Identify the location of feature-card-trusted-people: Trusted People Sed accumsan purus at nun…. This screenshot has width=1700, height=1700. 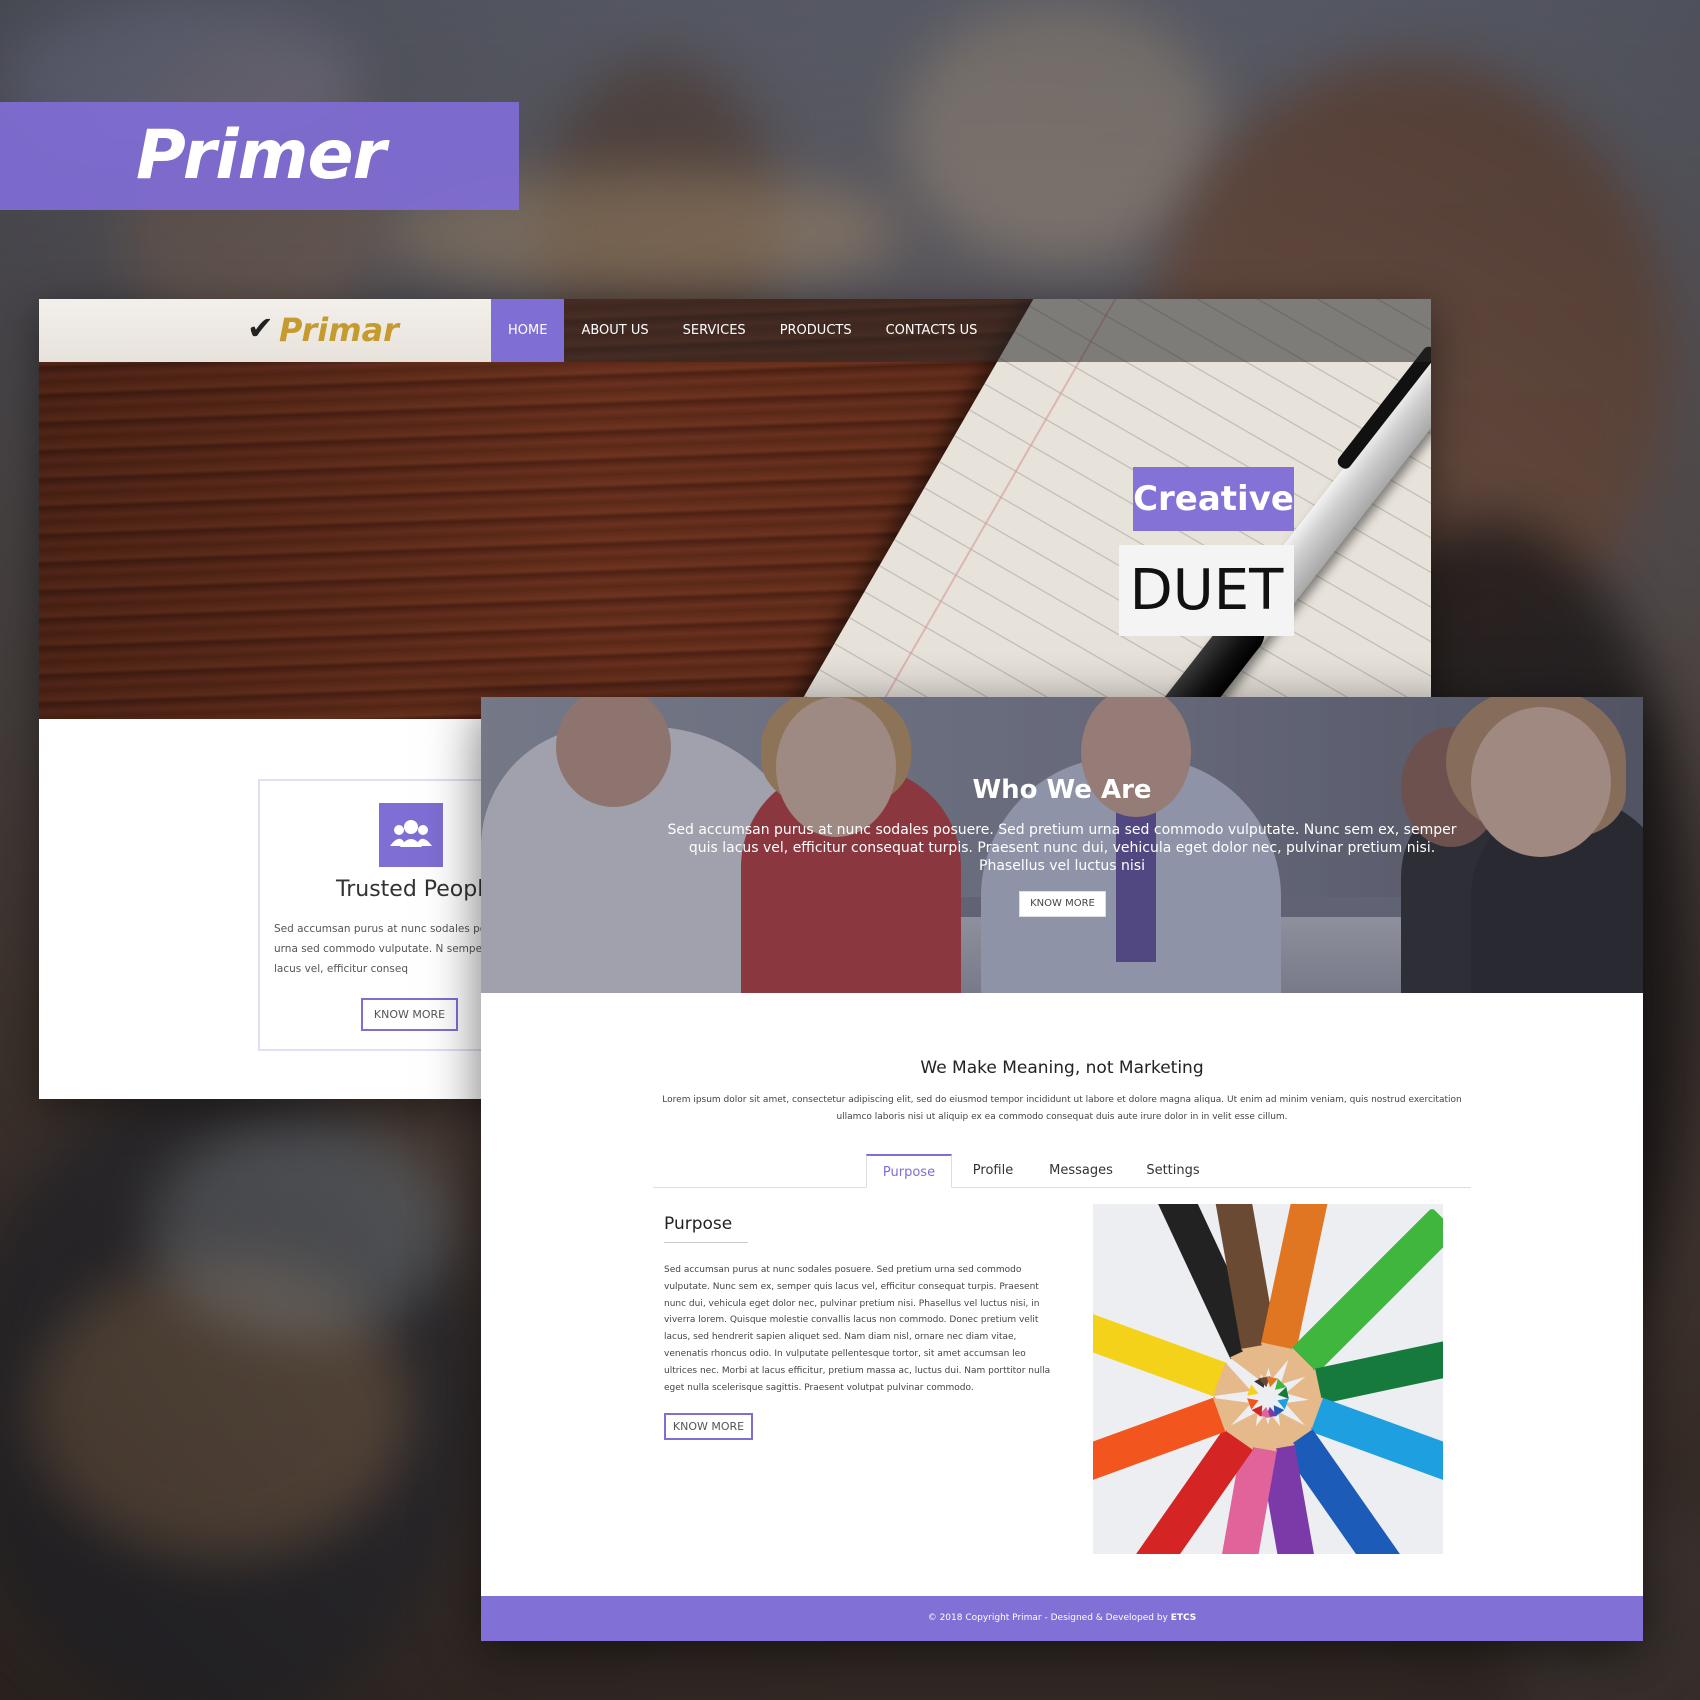
(394, 915).